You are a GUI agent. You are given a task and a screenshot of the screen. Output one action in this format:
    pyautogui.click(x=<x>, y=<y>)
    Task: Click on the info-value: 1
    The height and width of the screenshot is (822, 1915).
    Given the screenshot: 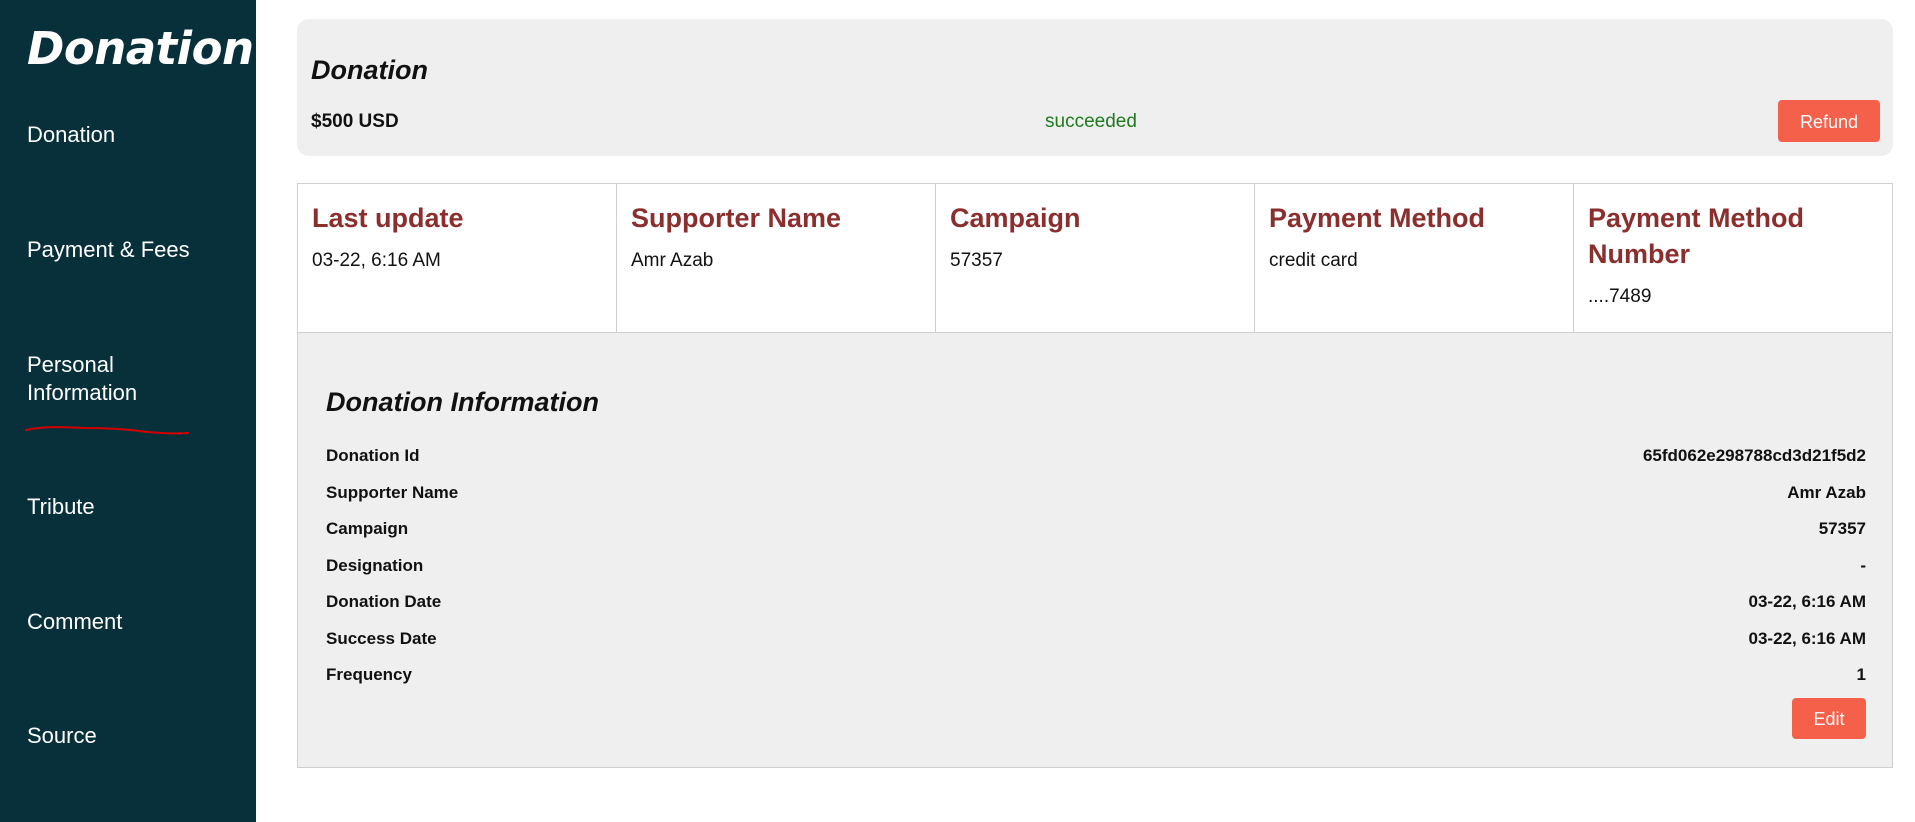 What is the action you would take?
    pyautogui.click(x=1861, y=674)
    